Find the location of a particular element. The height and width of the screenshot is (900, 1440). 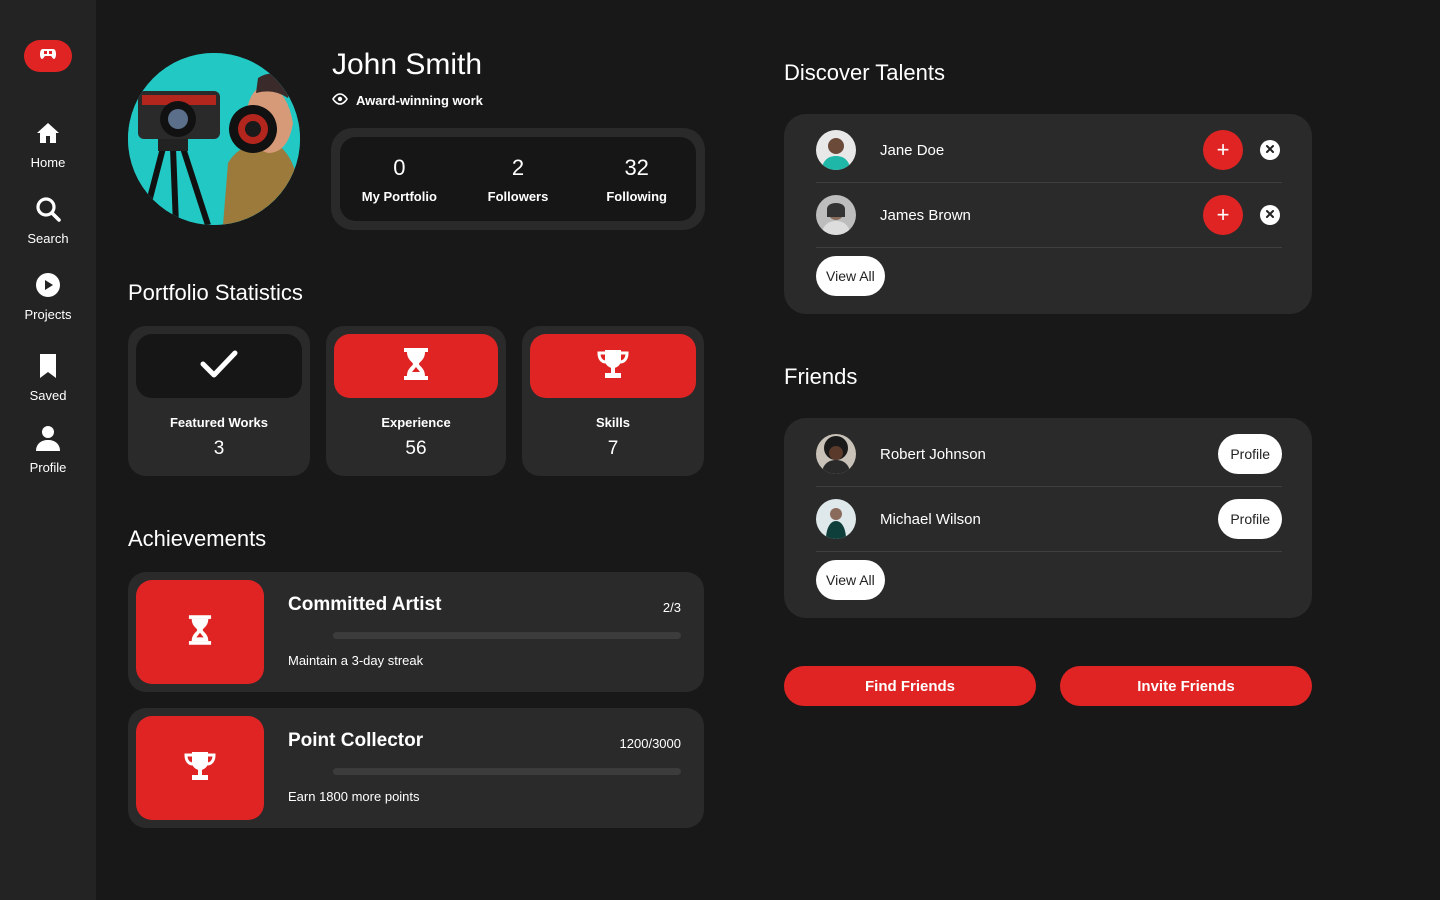

game-controller-icon is located at coordinates (48, 56).